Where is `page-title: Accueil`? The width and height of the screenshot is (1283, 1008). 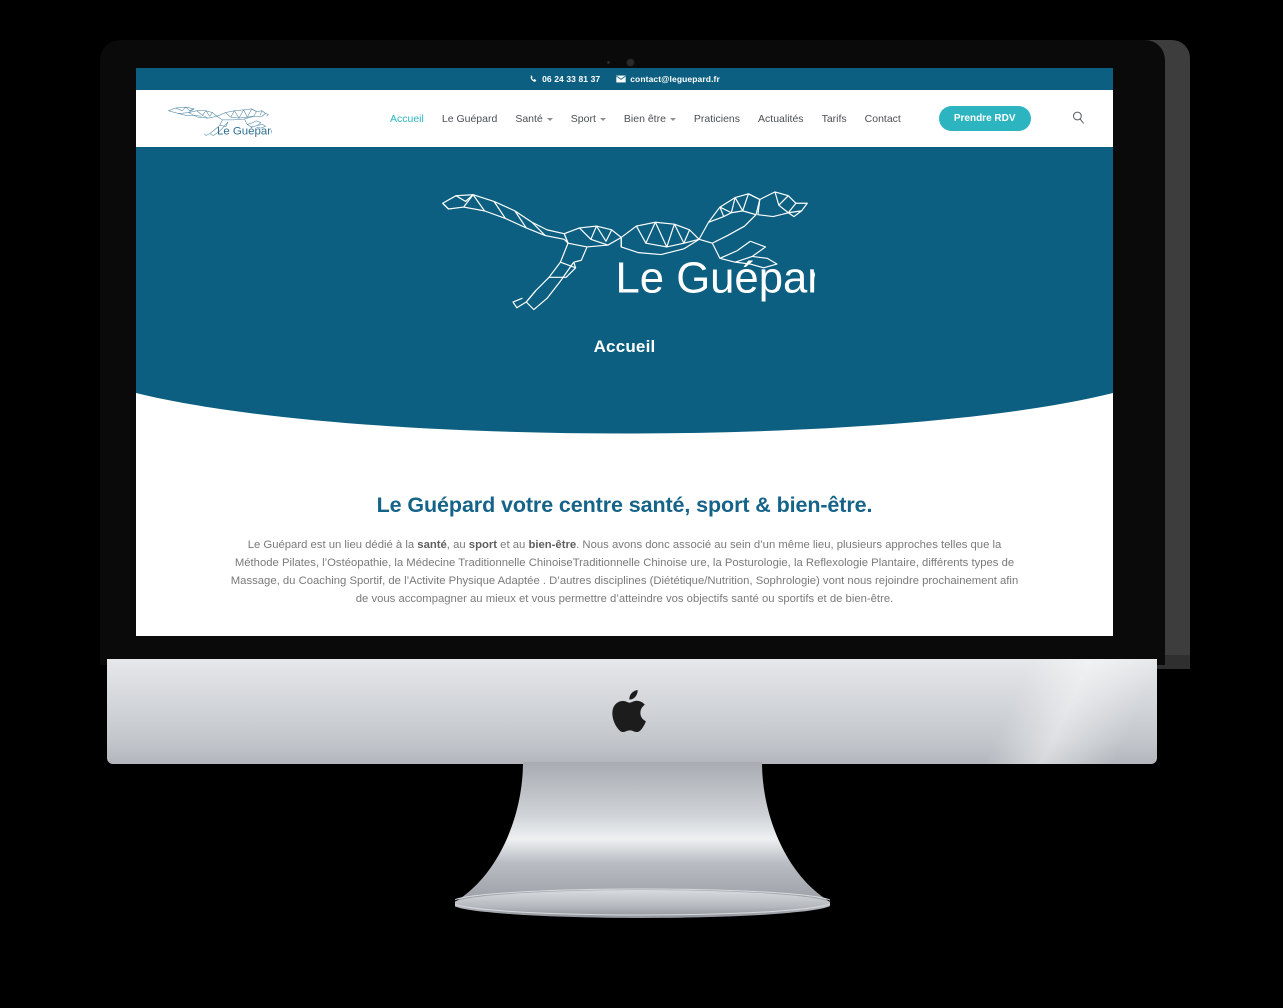 page-title: Accueil is located at coordinates (624, 346).